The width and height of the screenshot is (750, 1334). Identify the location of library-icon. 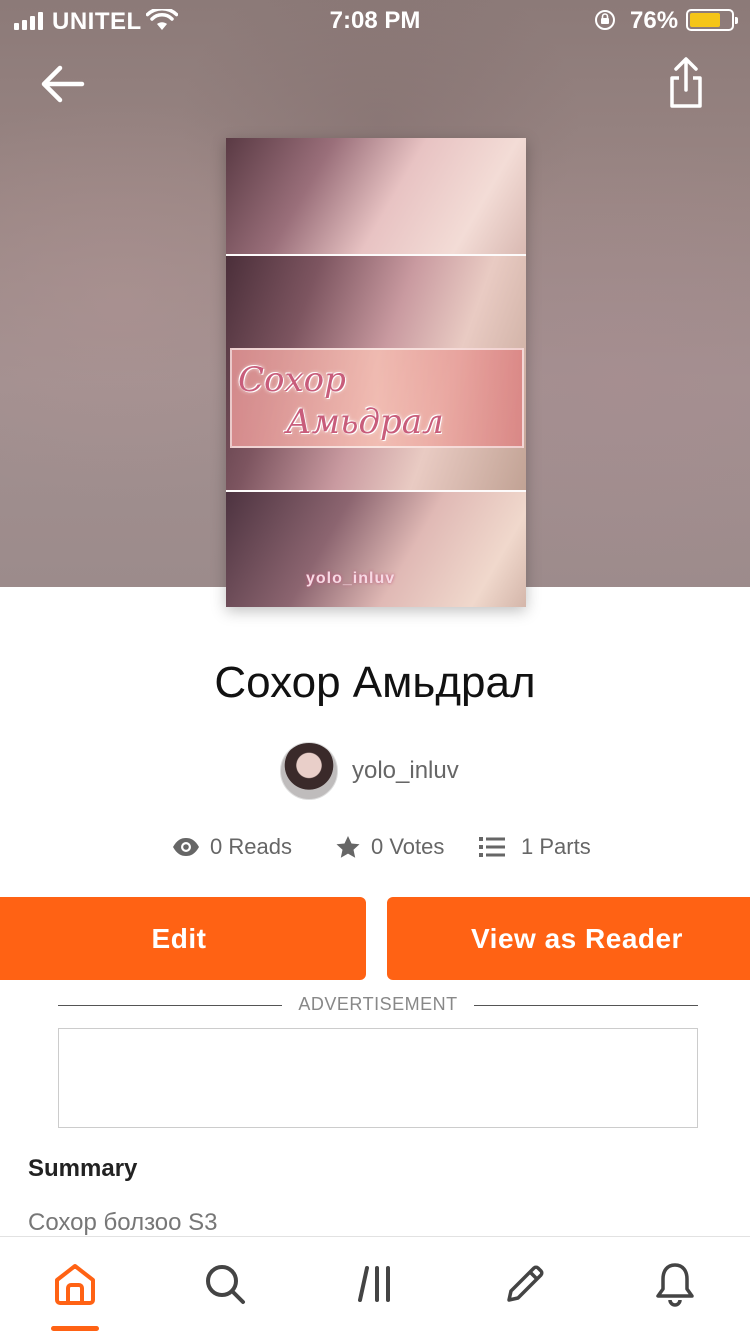
(374, 1284).